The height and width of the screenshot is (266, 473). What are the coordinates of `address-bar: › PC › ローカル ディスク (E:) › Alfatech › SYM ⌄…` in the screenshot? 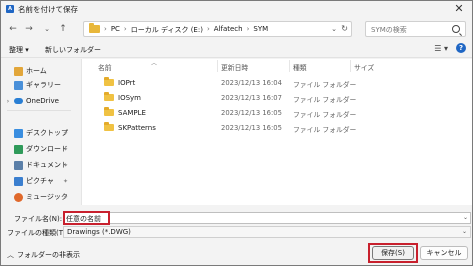 It's located at (217, 29).